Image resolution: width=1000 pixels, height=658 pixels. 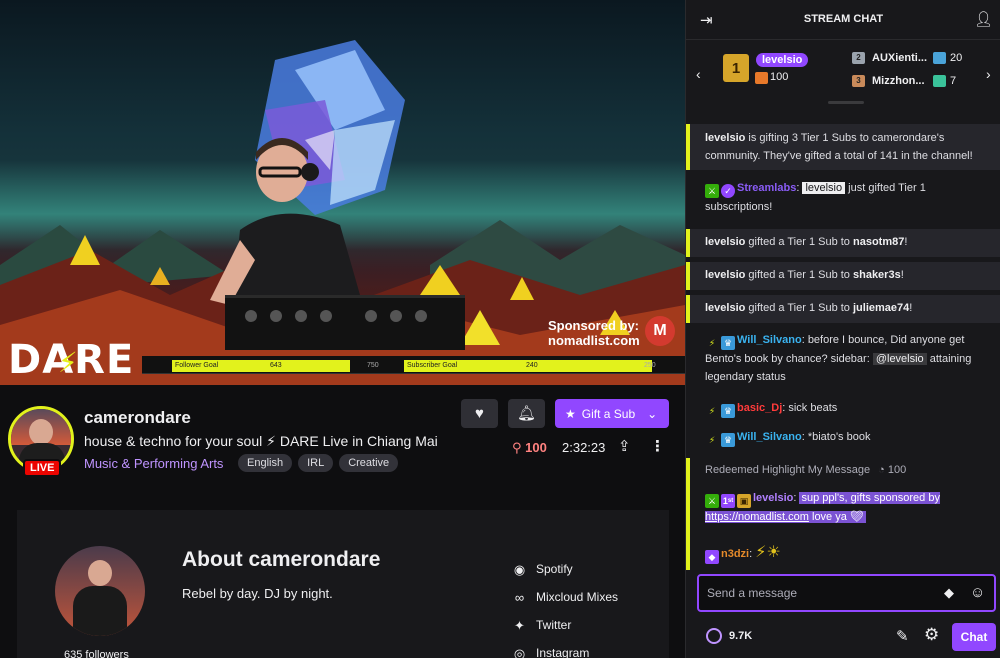 What do you see at coordinates (759, 408) in the screenshot?
I see `chat-username: basic_Dj` at bounding box center [759, 408].